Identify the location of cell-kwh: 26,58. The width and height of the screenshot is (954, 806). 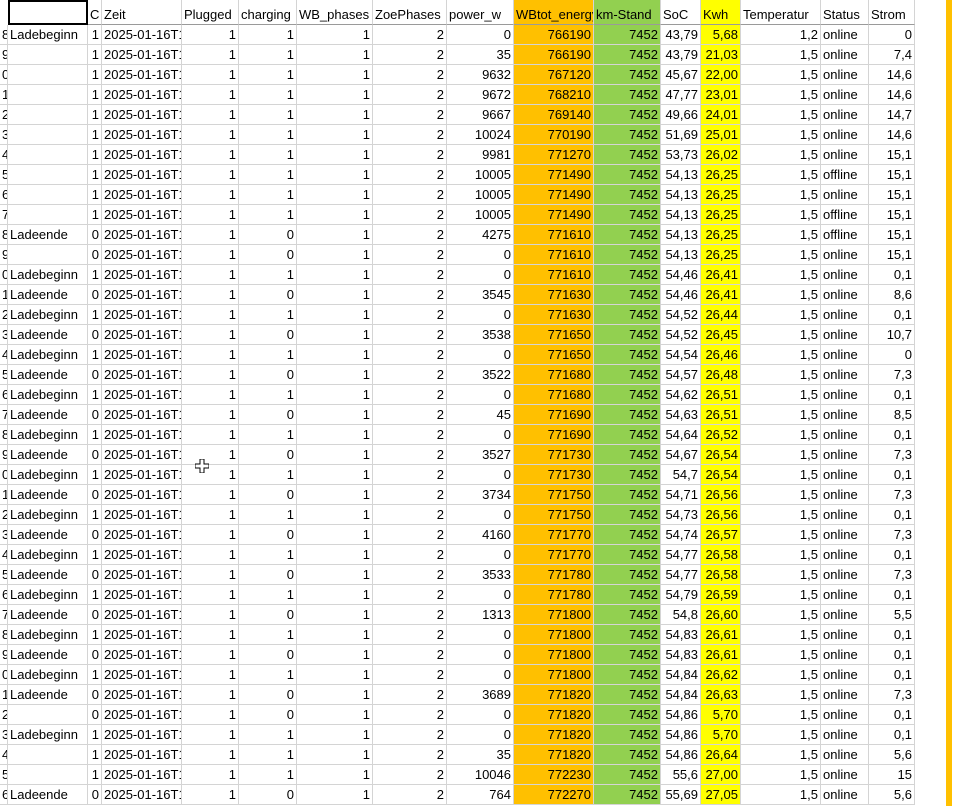
(721, 555).